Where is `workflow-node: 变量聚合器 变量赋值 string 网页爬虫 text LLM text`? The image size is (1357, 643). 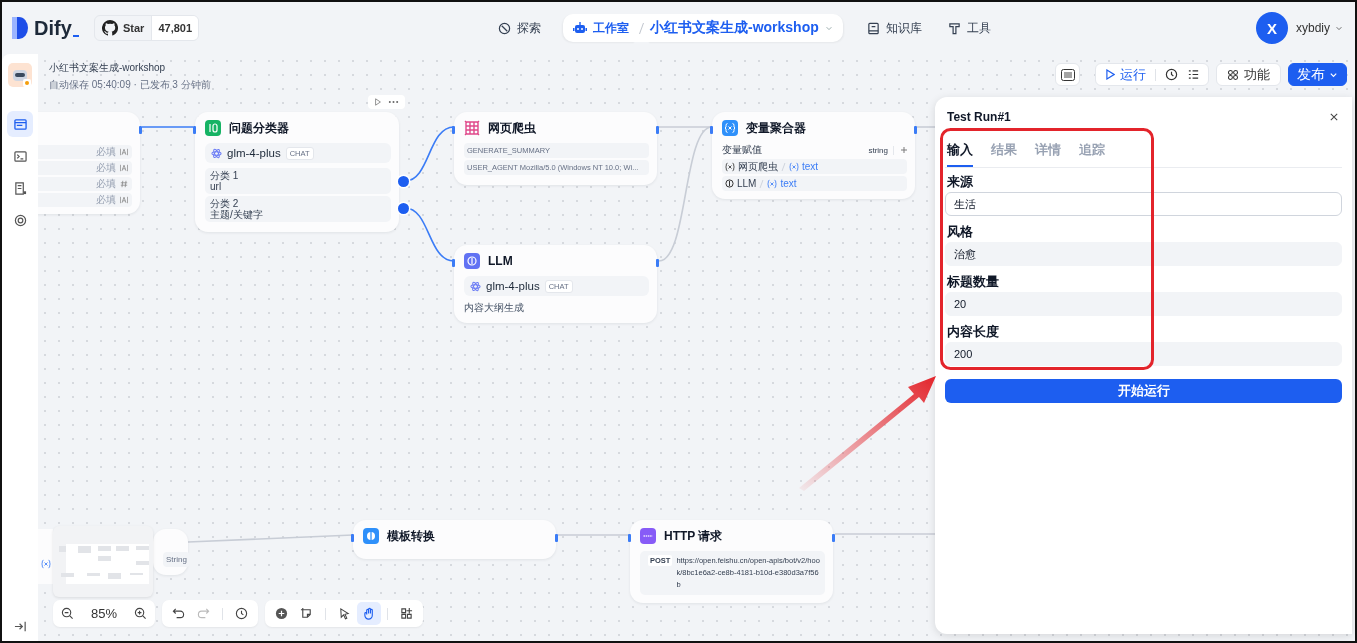 workflow-node: 变量聚合器 变量赋值 string 网页爬虫 text LLM text is located at coordinates (813, 155).